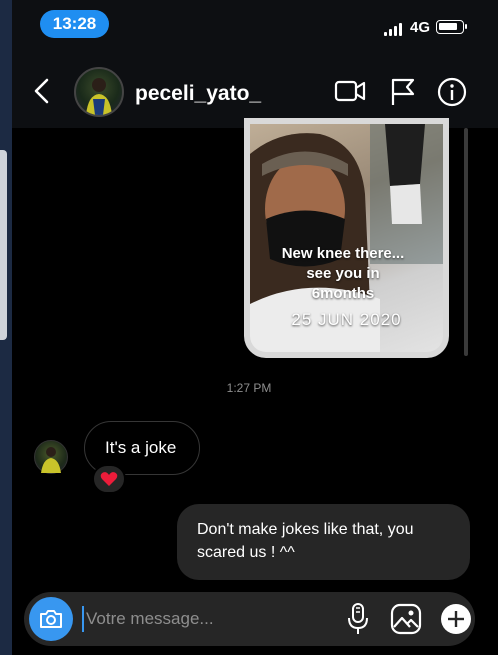  What do you see at coordinates (466, 242) in the screenshot?
I see `scroll-indicator` at bounding box center [466, 242].